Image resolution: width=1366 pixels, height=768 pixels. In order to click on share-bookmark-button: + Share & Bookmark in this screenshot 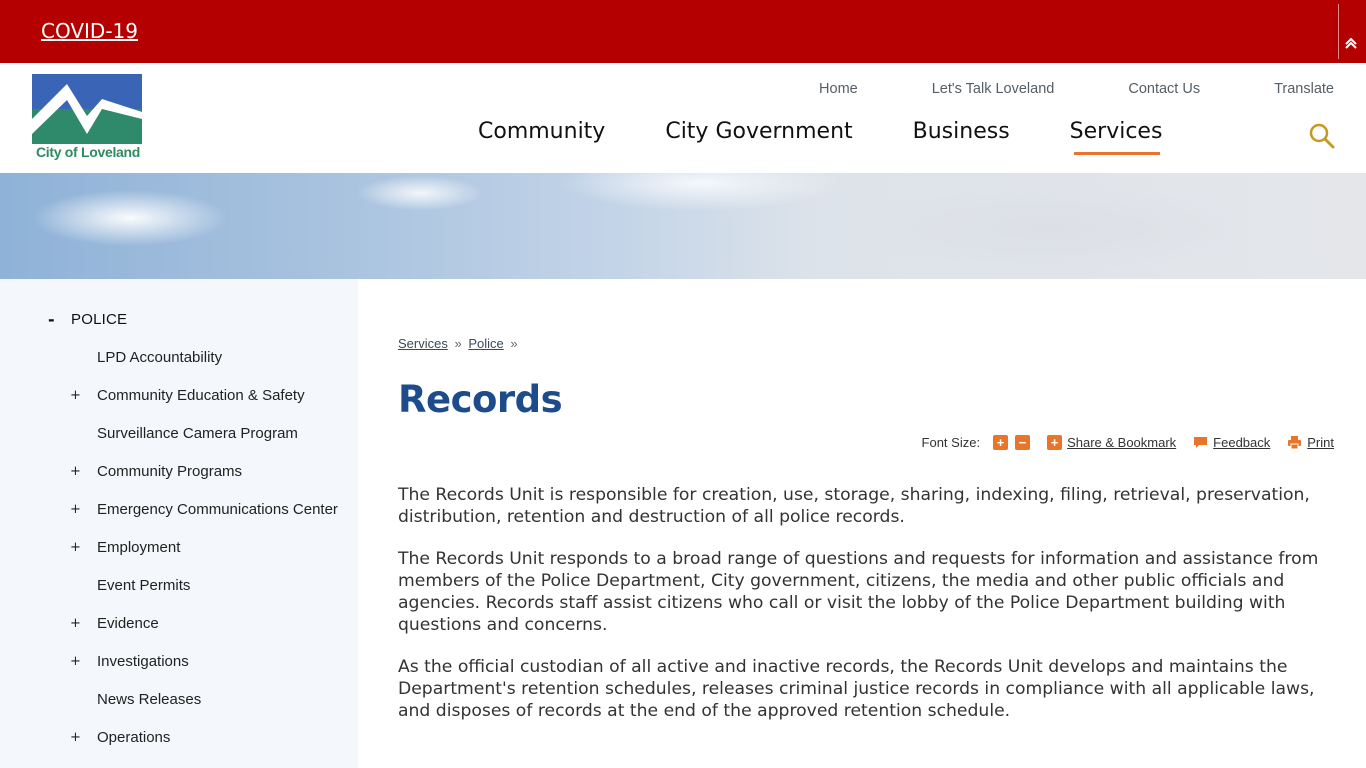, I will do `click(1111, 442)`.